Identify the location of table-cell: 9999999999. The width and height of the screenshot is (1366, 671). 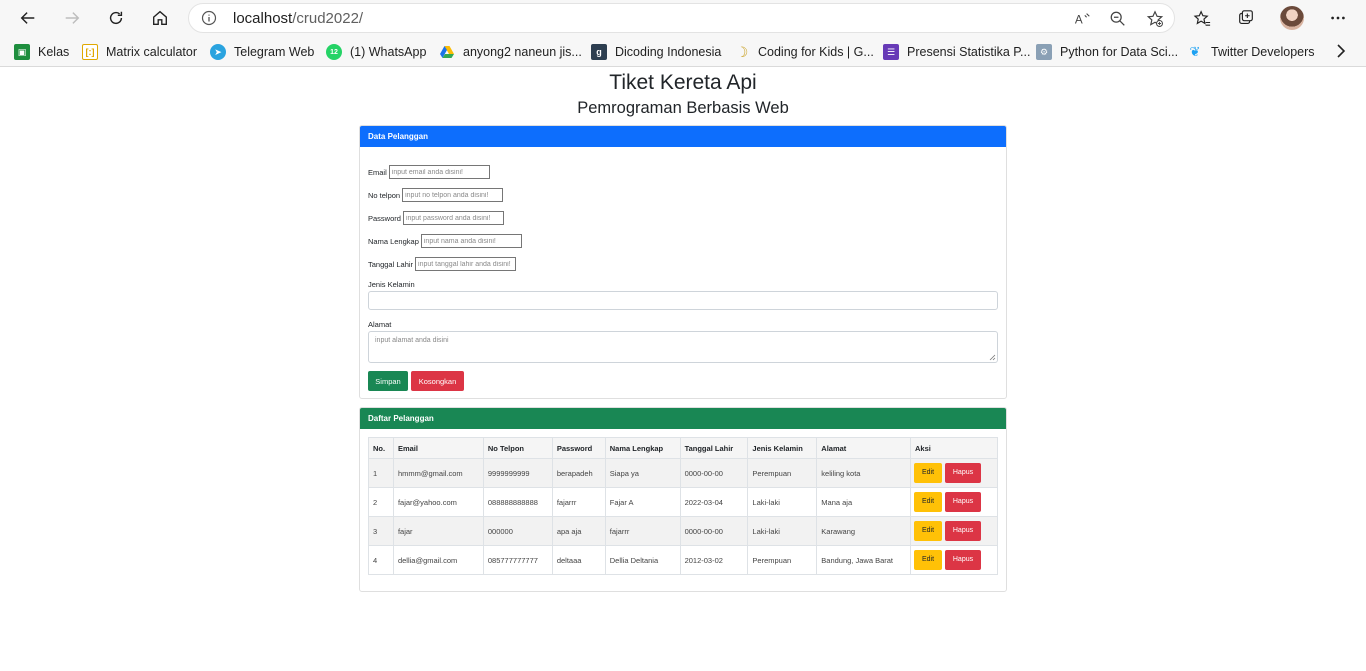
(517, 473).